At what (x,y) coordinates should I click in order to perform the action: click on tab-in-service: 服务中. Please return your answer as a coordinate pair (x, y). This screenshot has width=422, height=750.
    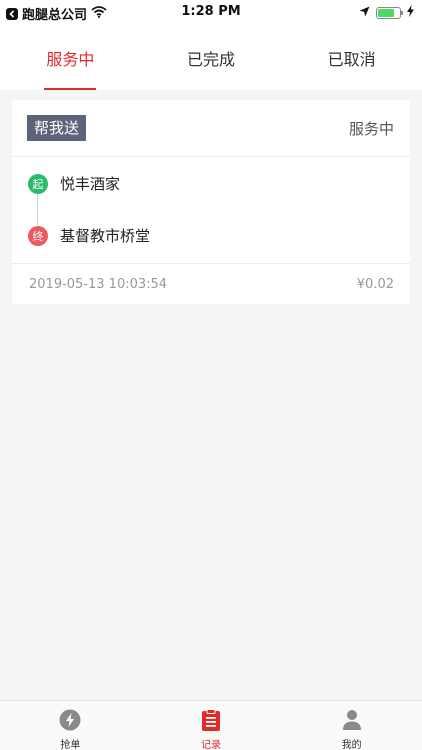
    Looking at the image, I should click on (70, 58).